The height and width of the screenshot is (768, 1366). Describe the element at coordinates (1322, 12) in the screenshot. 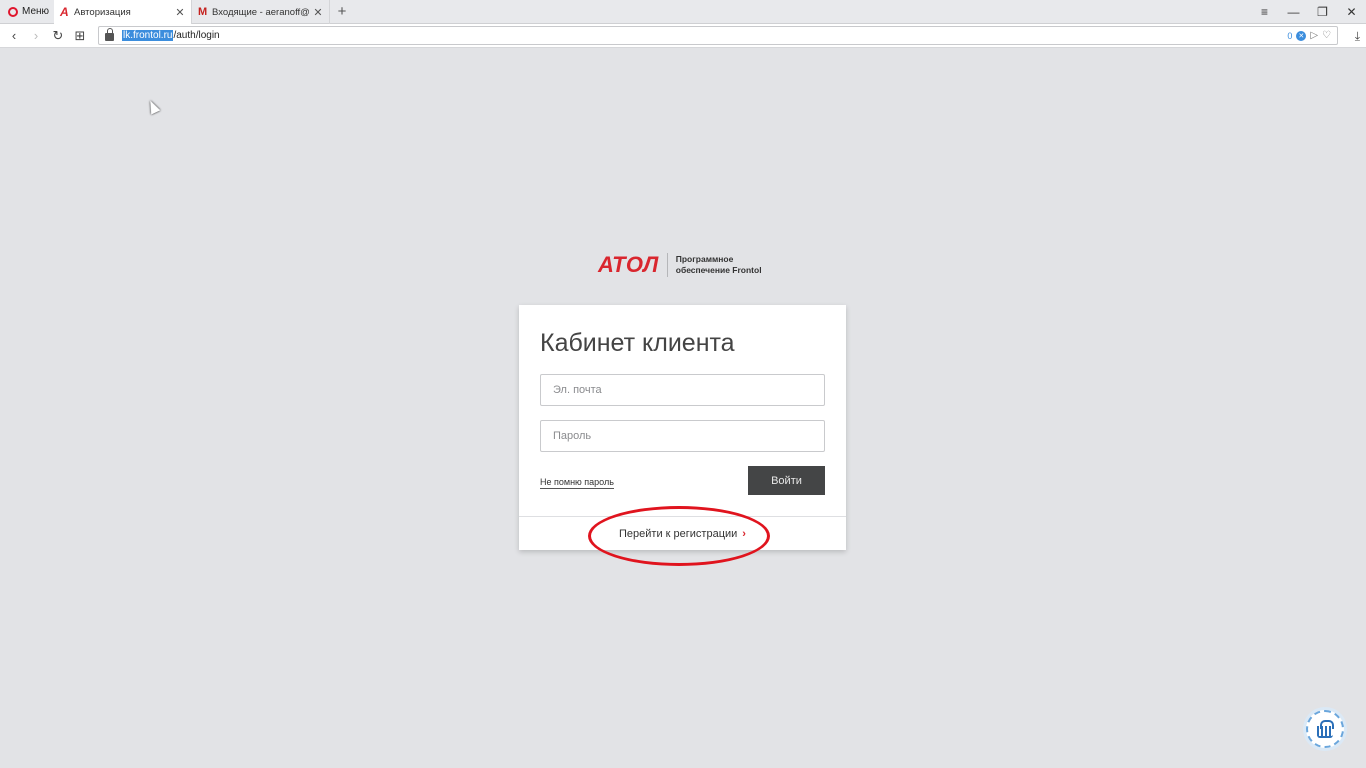

I see `restore-icon: ❐` at that location.